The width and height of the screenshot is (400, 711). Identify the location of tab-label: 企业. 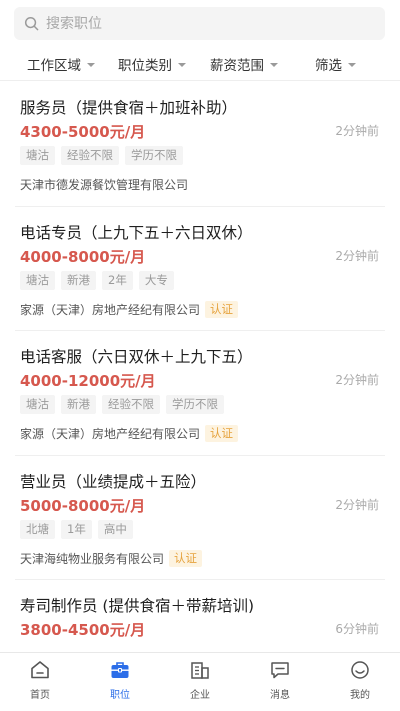
(200, 695).